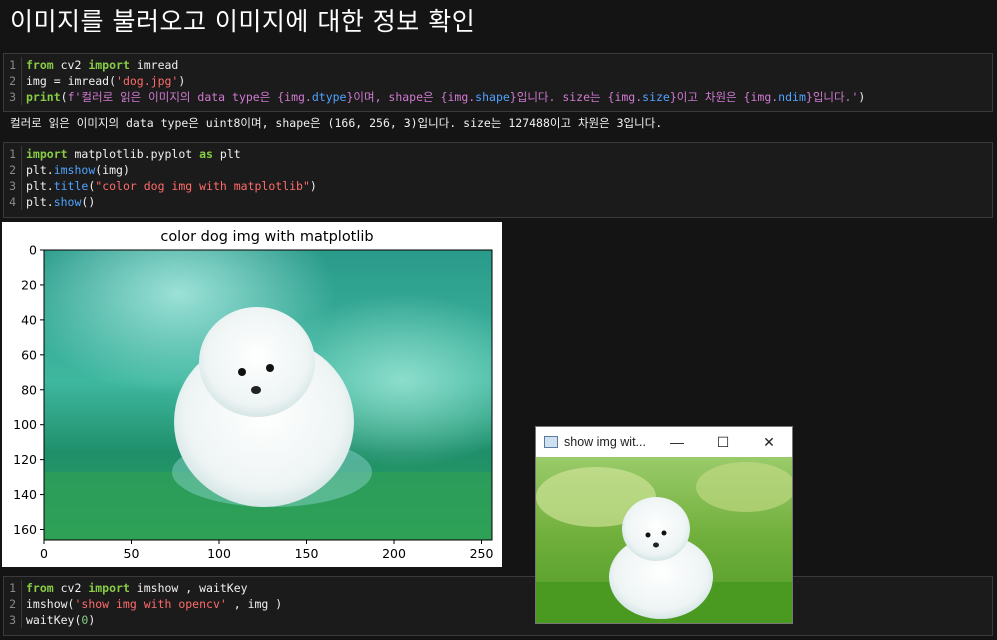 This screenshot has width=997, height=640. I want to click on args: (img), so click(112, 170).